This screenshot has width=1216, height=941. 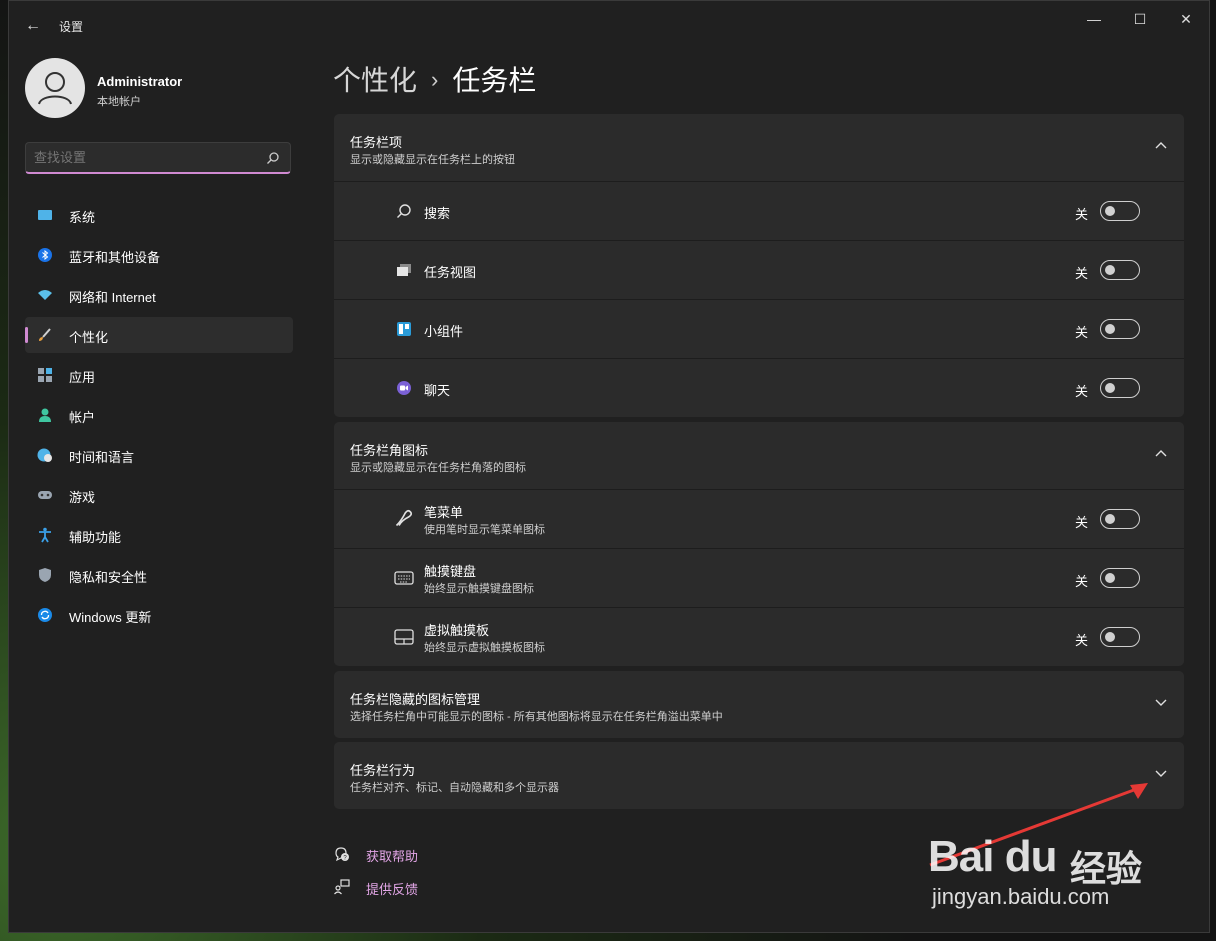 I want to click on watermark: Bai du 经验 jingyan.baidu.com, so click(x=1043, y=862).